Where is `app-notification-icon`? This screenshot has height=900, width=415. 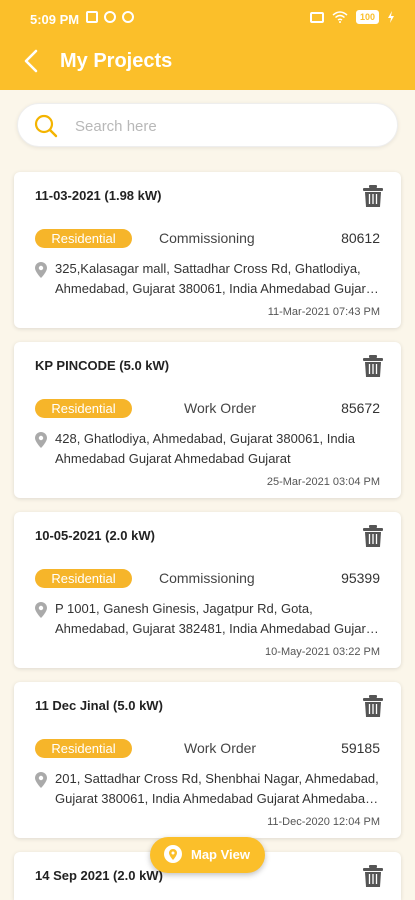 app-notification-icon is located at coordinates (110, 17).